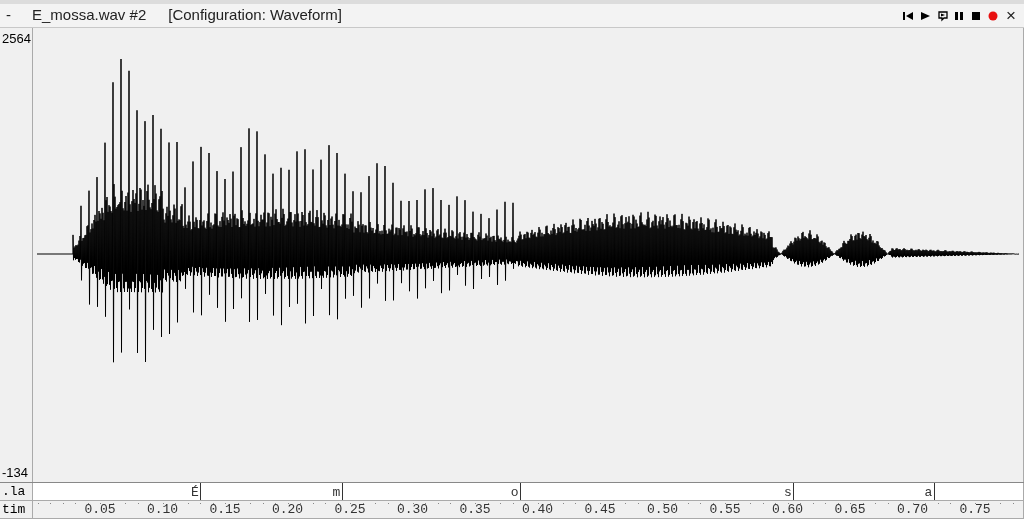 The image size is (1024, 519). What do you see at coordinates (350, 510) in the screenshot?
I see `time-tick: 0.25` at bounding box center [350, 510].